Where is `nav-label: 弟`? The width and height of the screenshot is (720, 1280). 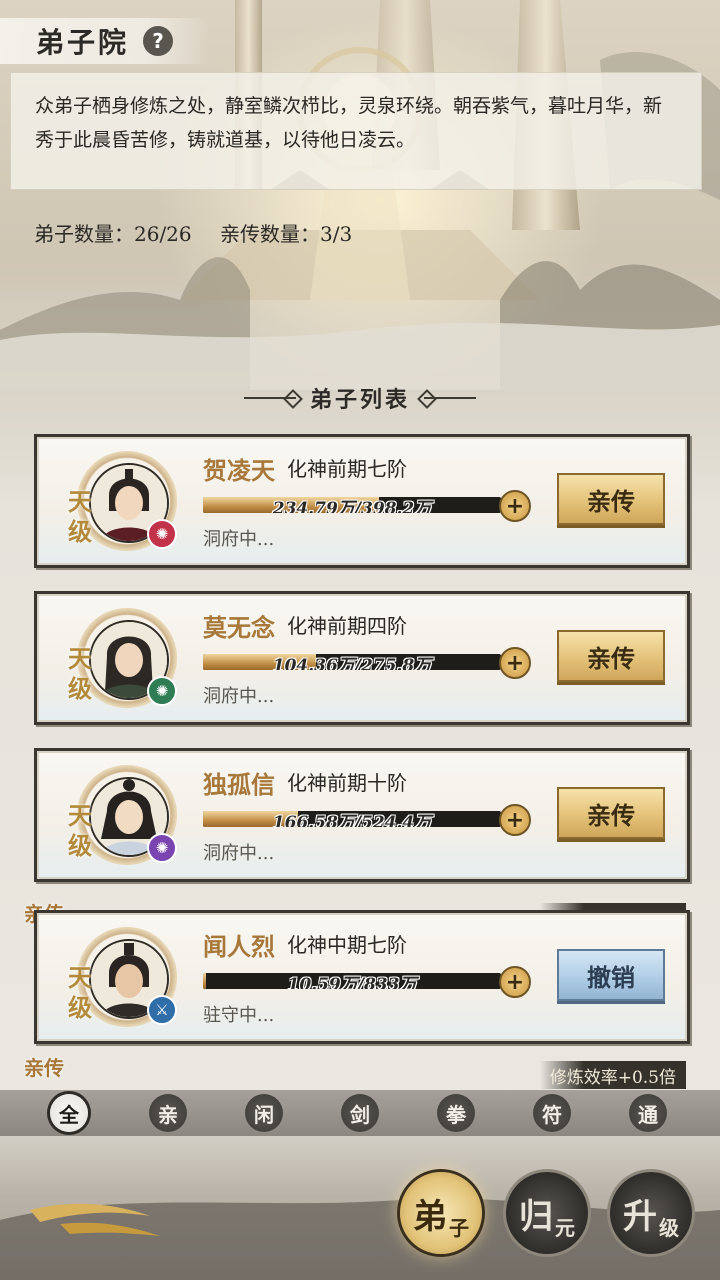
nav-label: 弟 is located at coordinates (430, 1216).